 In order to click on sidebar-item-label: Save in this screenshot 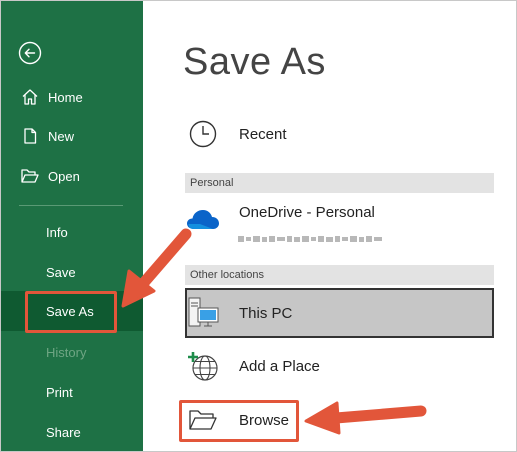, I will do `click(61, 272)`.